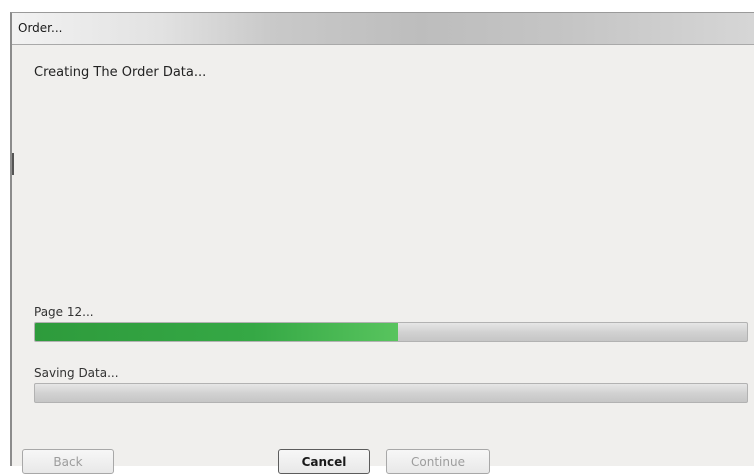  Describe the element at coordinates (217, 332) in the screenshot. I see `progress-fill-page` at that location.